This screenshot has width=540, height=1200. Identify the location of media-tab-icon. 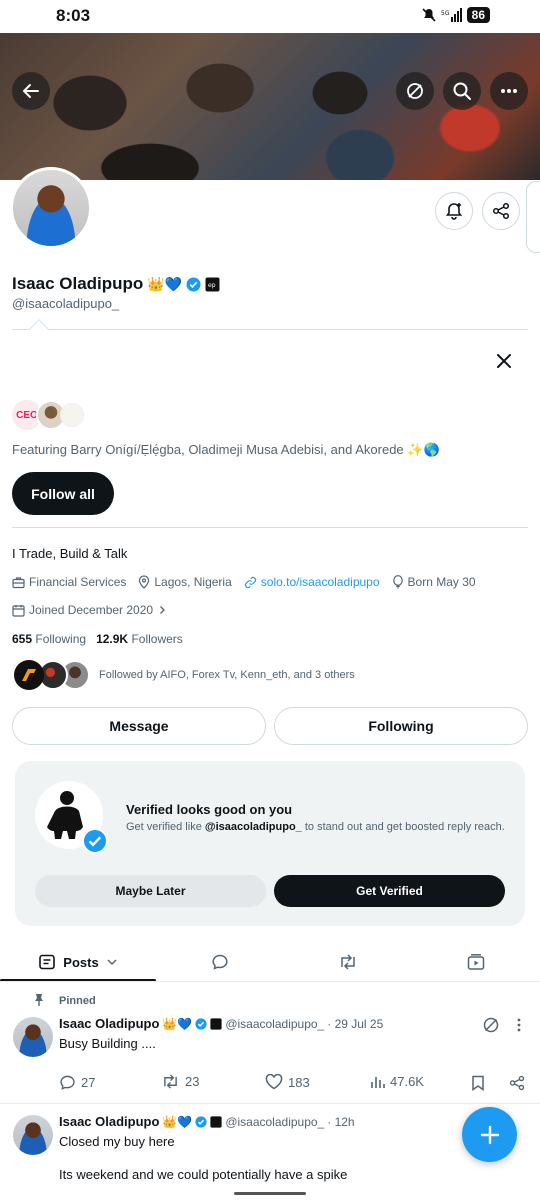
(476, 962).